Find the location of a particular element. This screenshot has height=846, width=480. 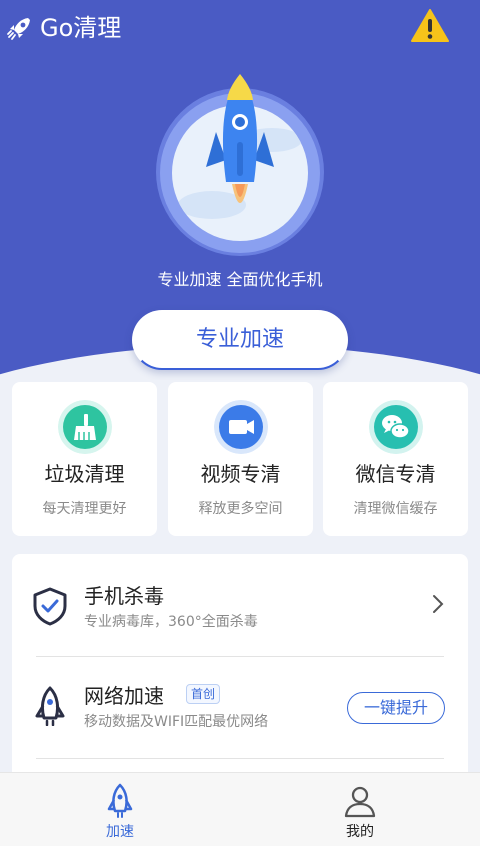

tab-label: 加速 is located at coordinates (120, 832).